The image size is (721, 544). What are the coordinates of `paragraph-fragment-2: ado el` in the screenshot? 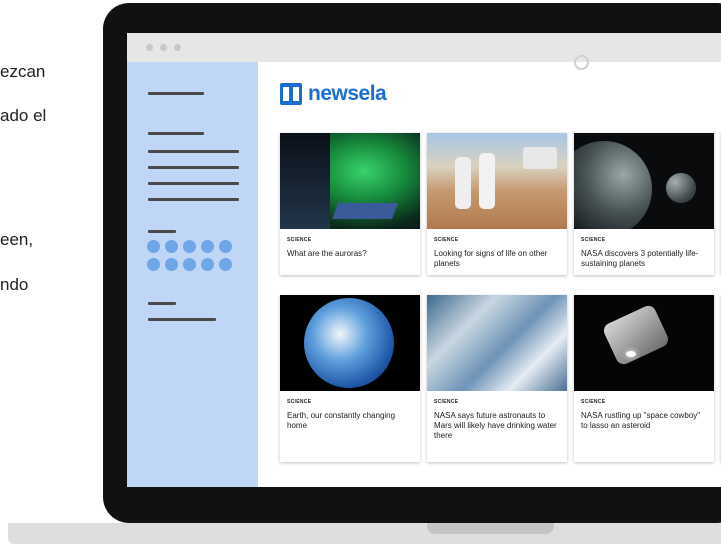 It's located at (23, 115).